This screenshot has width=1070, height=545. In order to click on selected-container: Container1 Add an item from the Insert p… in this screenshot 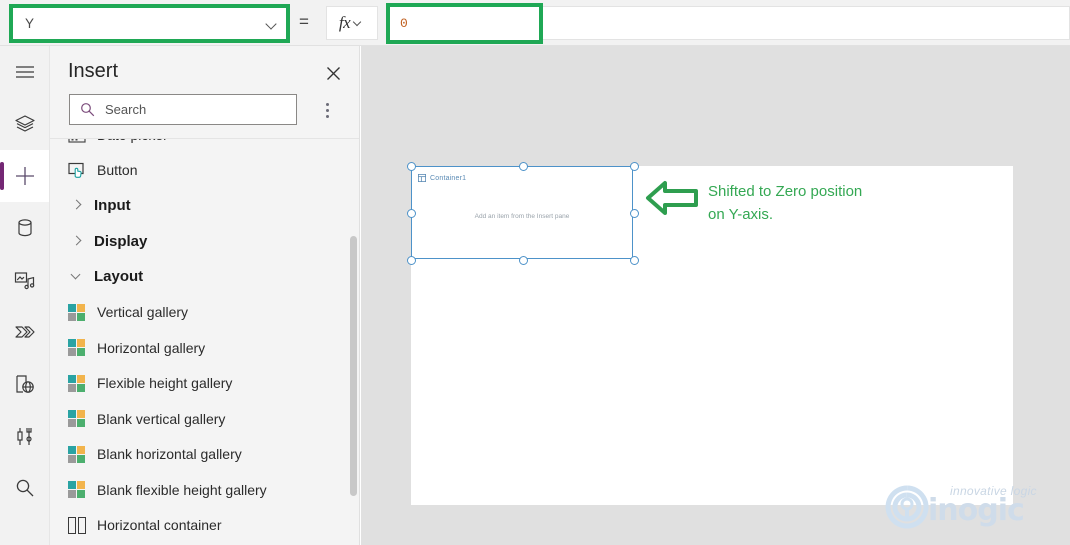, I will do `click(523, 213)`.